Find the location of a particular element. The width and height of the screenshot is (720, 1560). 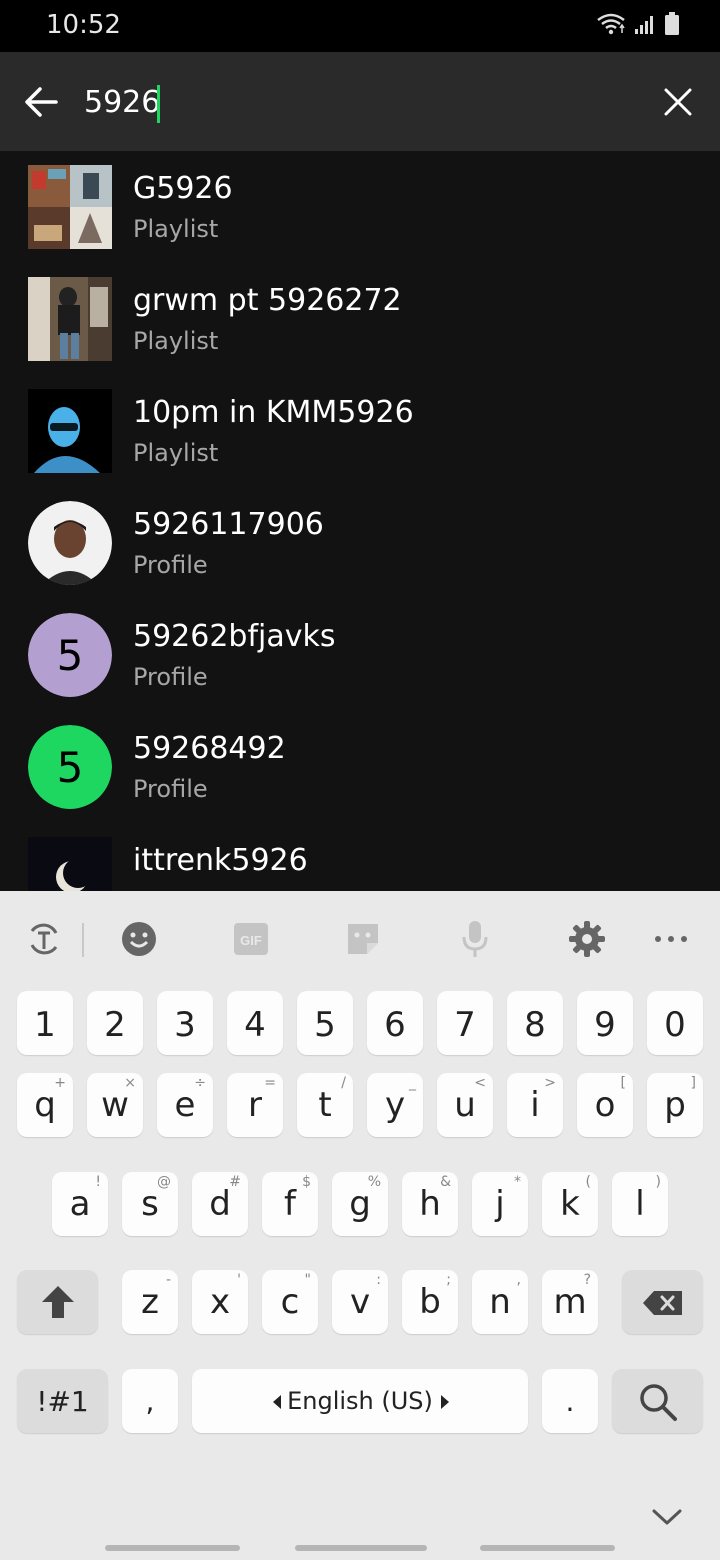

text-style-icon is located at coordinates (44, 939).